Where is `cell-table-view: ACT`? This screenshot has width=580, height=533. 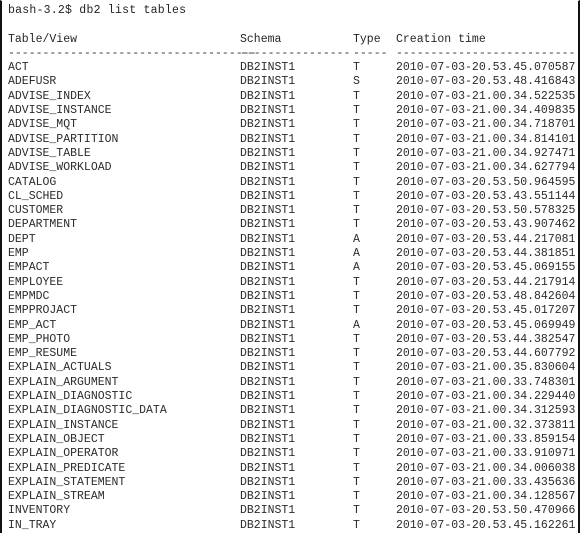 cell-table-view: ACT is located at coordinates (18, 68).